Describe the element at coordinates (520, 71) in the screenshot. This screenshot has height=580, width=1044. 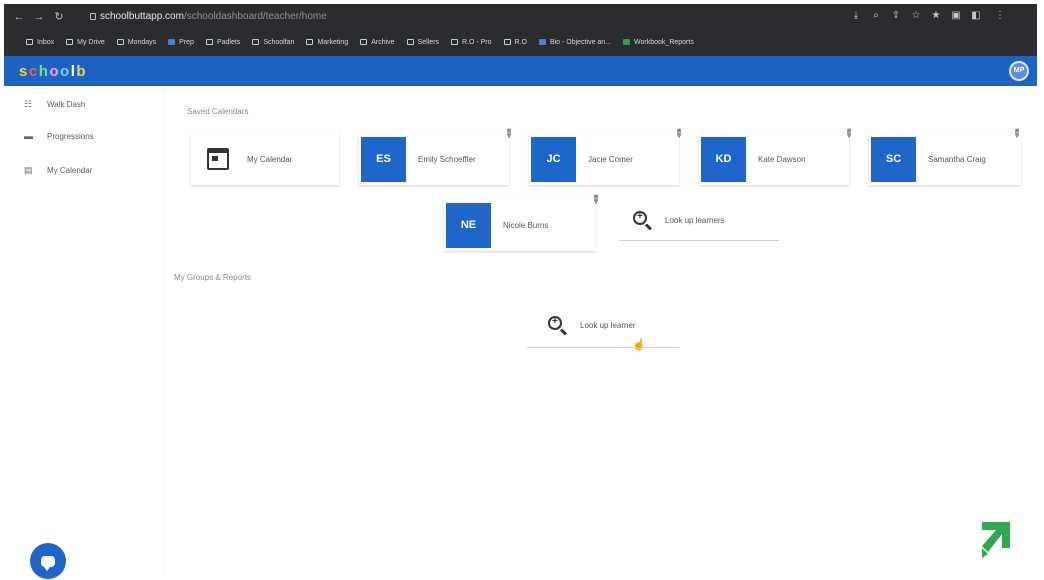
I see `app-header: schoolb MP` at that location.